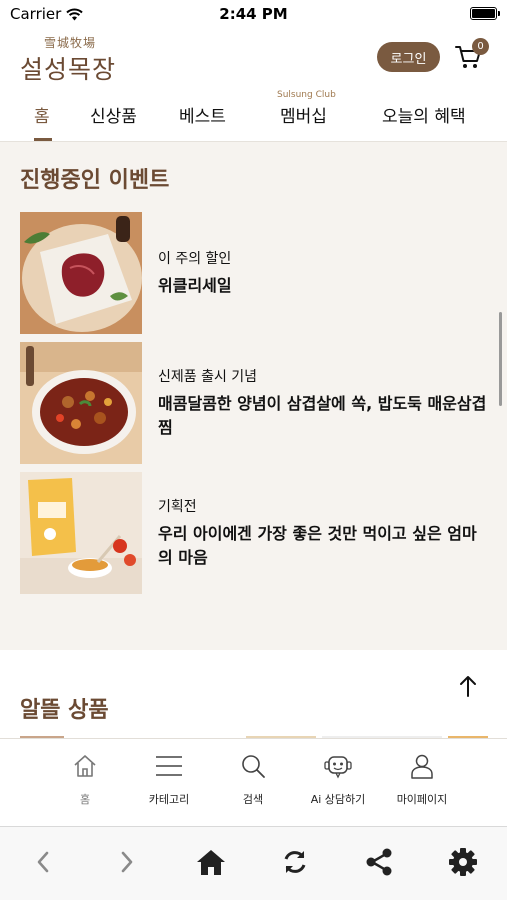 The width and height of the screenshot is (507, 900). Describe the element at coordinates (253, 863) in the screenshot. I see `browser-toolbar` at that location.